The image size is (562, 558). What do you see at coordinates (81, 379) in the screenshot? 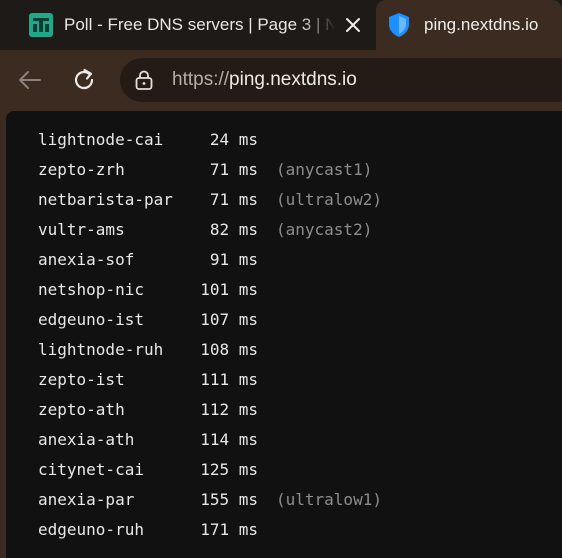
I see `server-name: zepto-ist` at bounding box center [81, 379].